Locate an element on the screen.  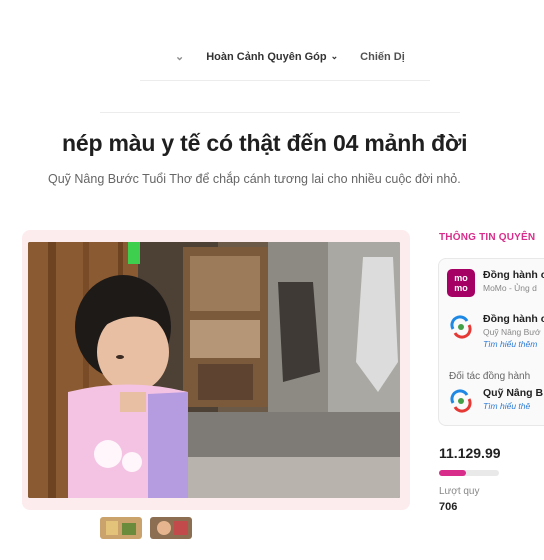
section-divider is located at coordinates (280, 112).